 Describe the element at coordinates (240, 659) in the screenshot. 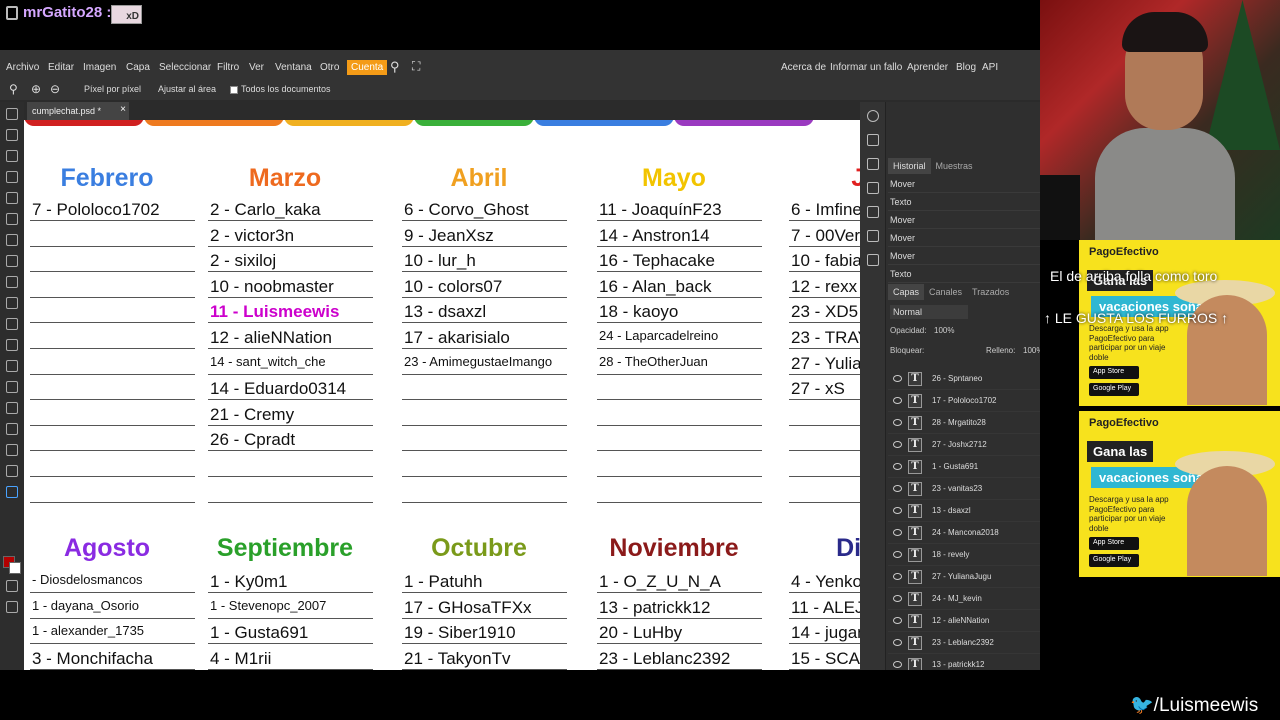

I see `birthday-entry: 4 - M1rii` at that location.